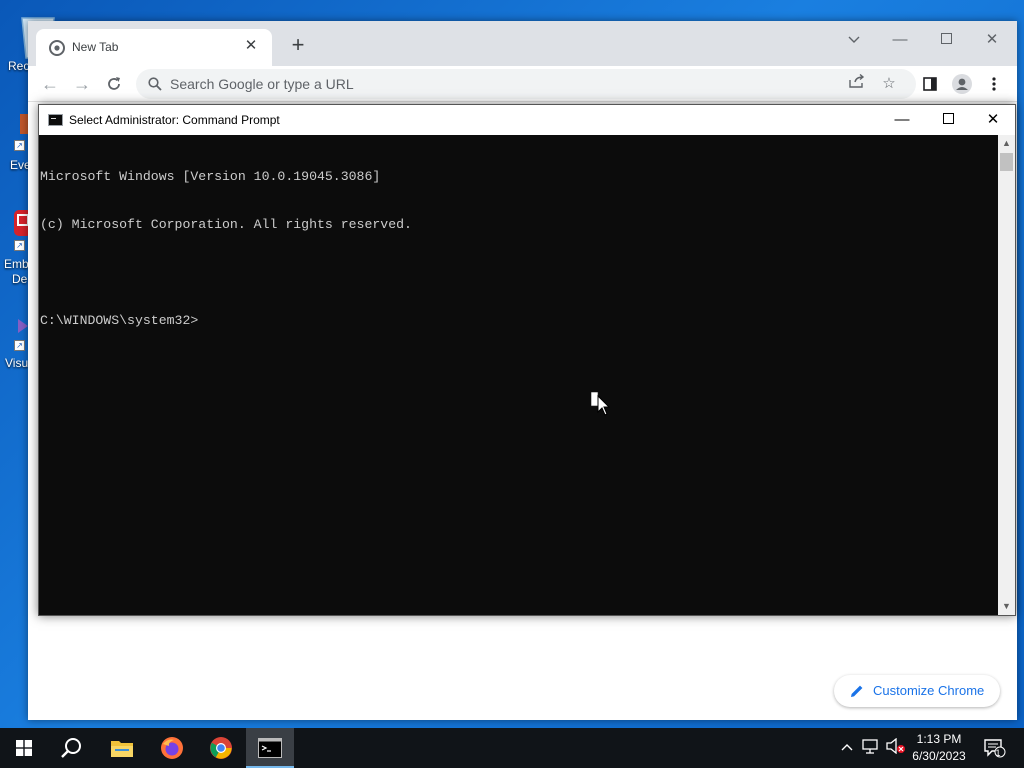 This screenshot has height=768, width=1024. I want to click on windows-logo-icon, so click(24, 748).